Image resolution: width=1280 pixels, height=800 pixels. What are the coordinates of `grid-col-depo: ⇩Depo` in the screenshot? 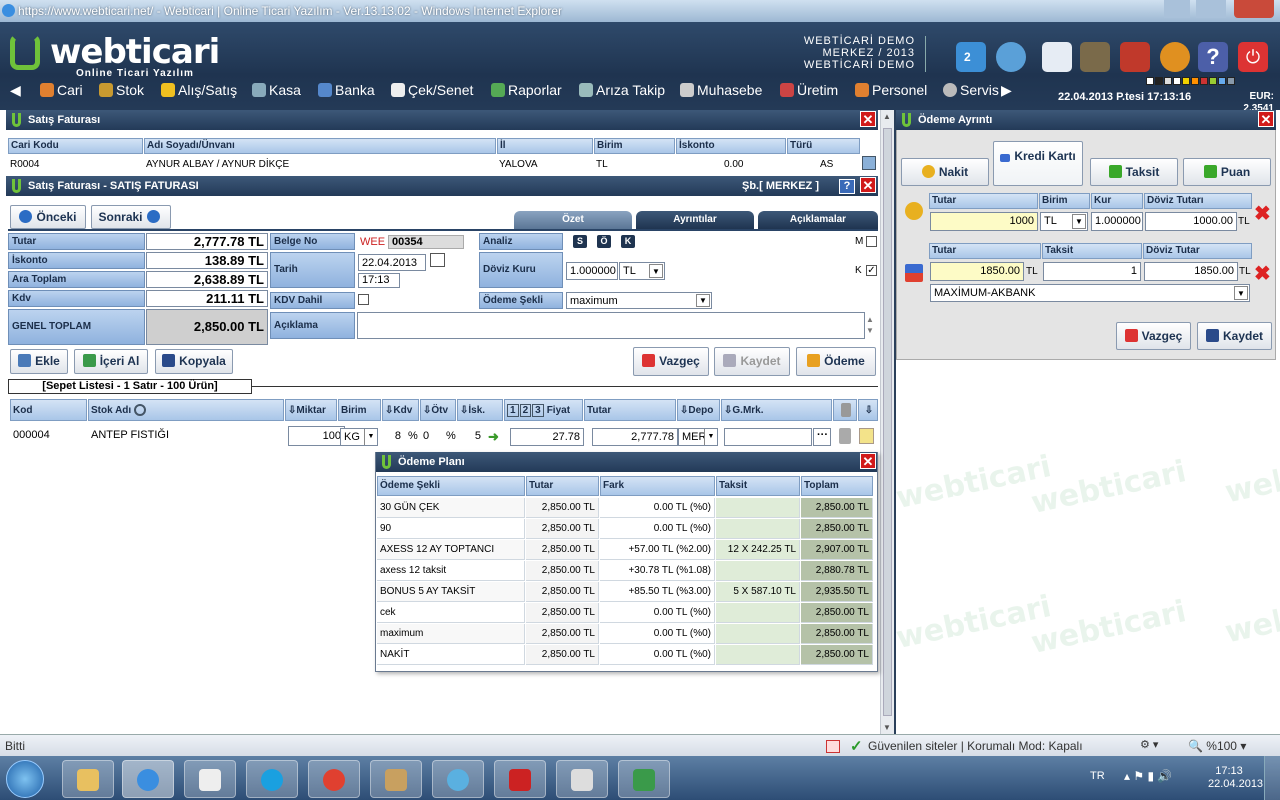 It's located at (698, 410).